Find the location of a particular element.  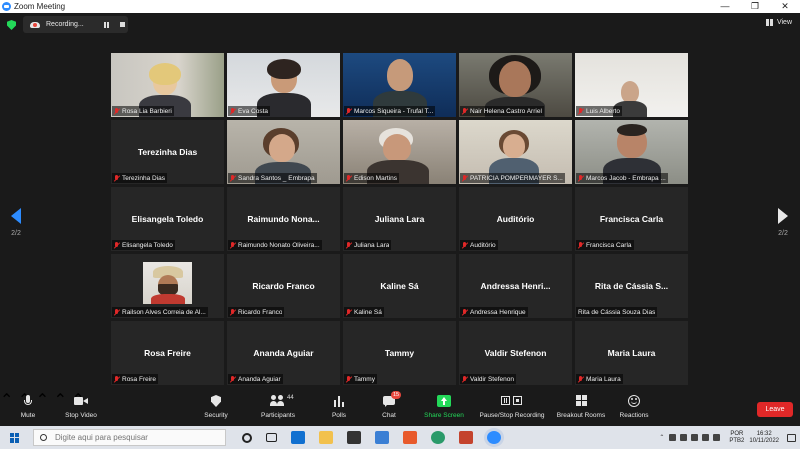

taskbar-search is located at coordinates (129, 437).